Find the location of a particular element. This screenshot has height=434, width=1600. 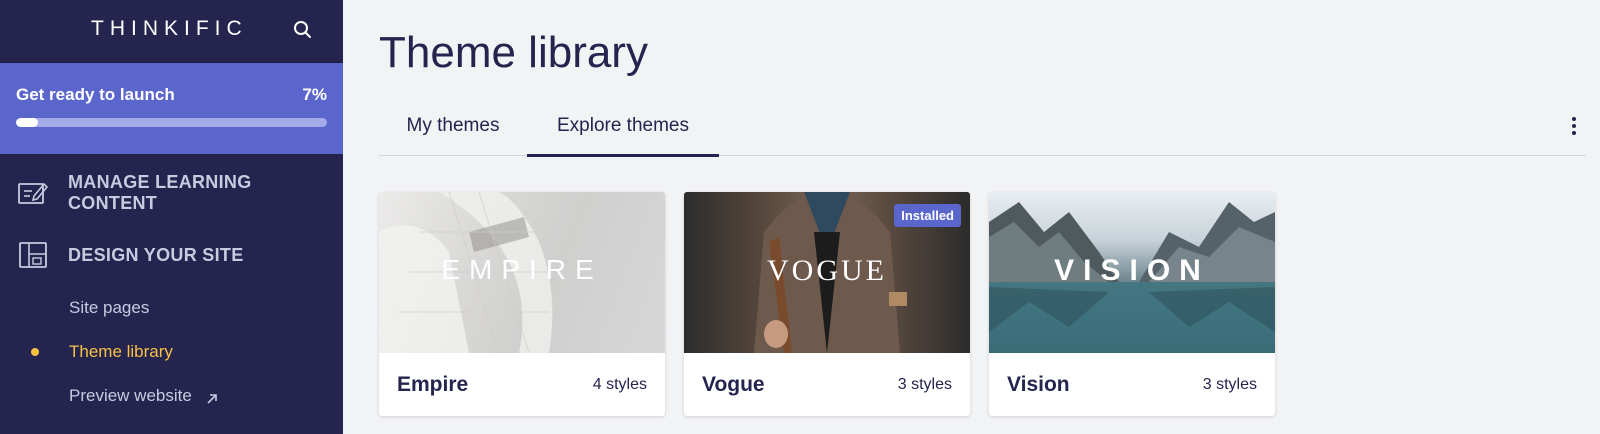

theme-thumbnail-title: VOGUE is located at coordinates (827, 270).